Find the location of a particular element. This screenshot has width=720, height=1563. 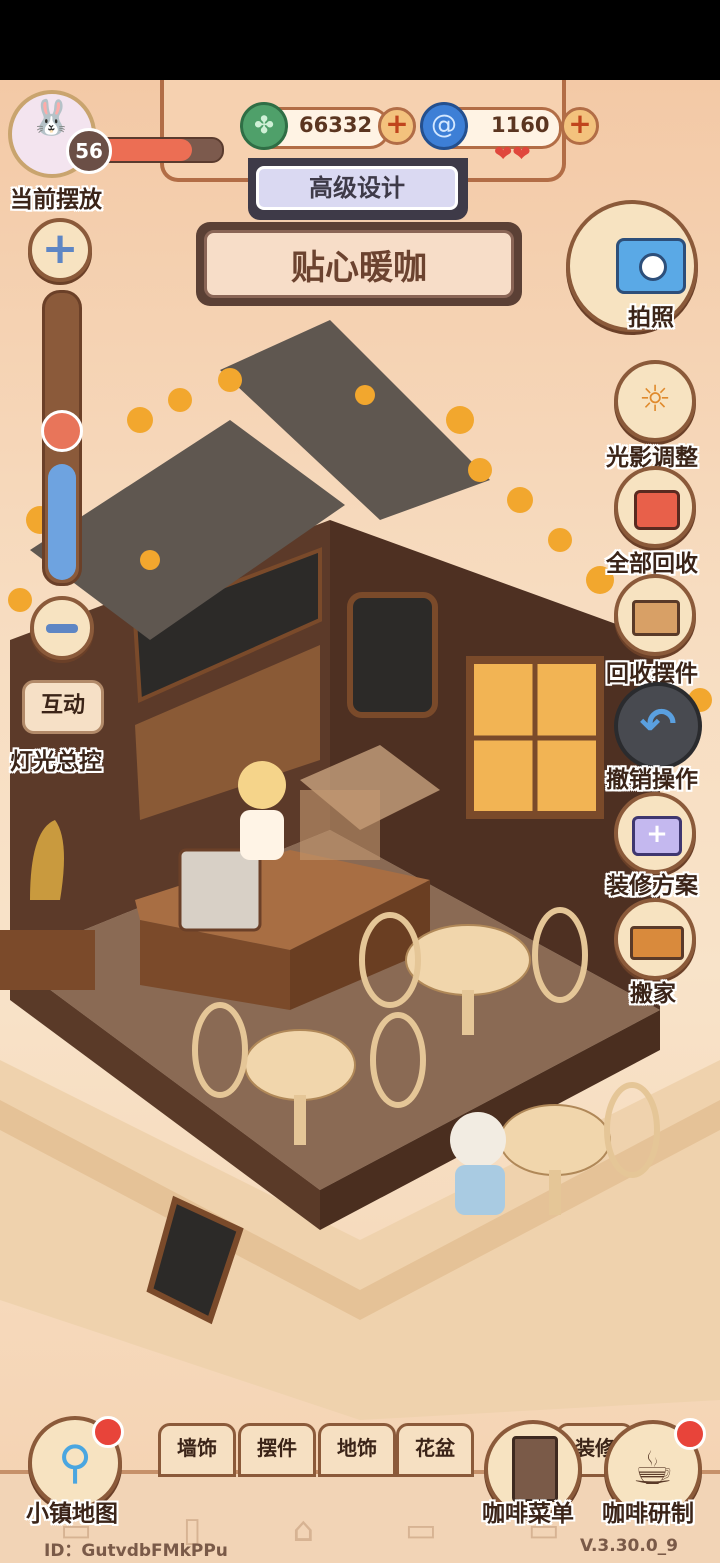

zoom-in-button: + is located at coordinates (60, 250).